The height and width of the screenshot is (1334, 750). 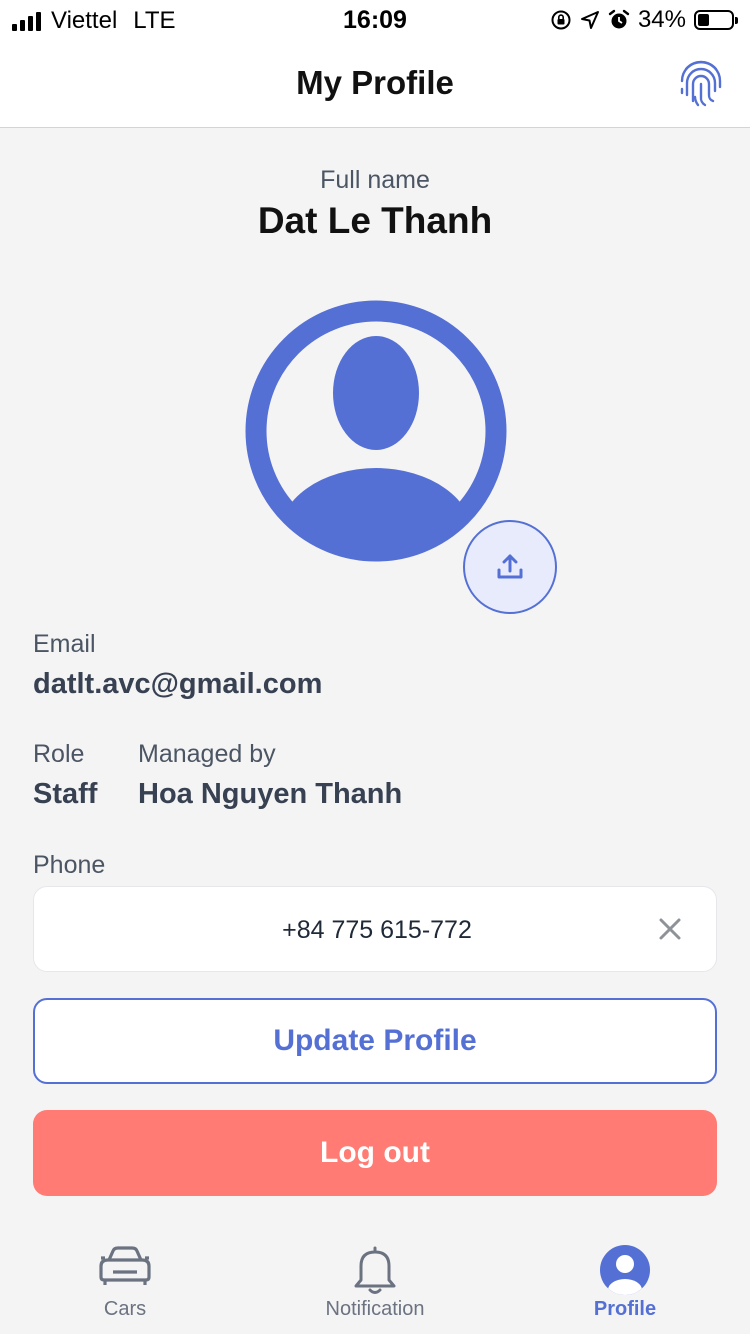 I want to click on bell-icon, so click(x=375, y=1270).